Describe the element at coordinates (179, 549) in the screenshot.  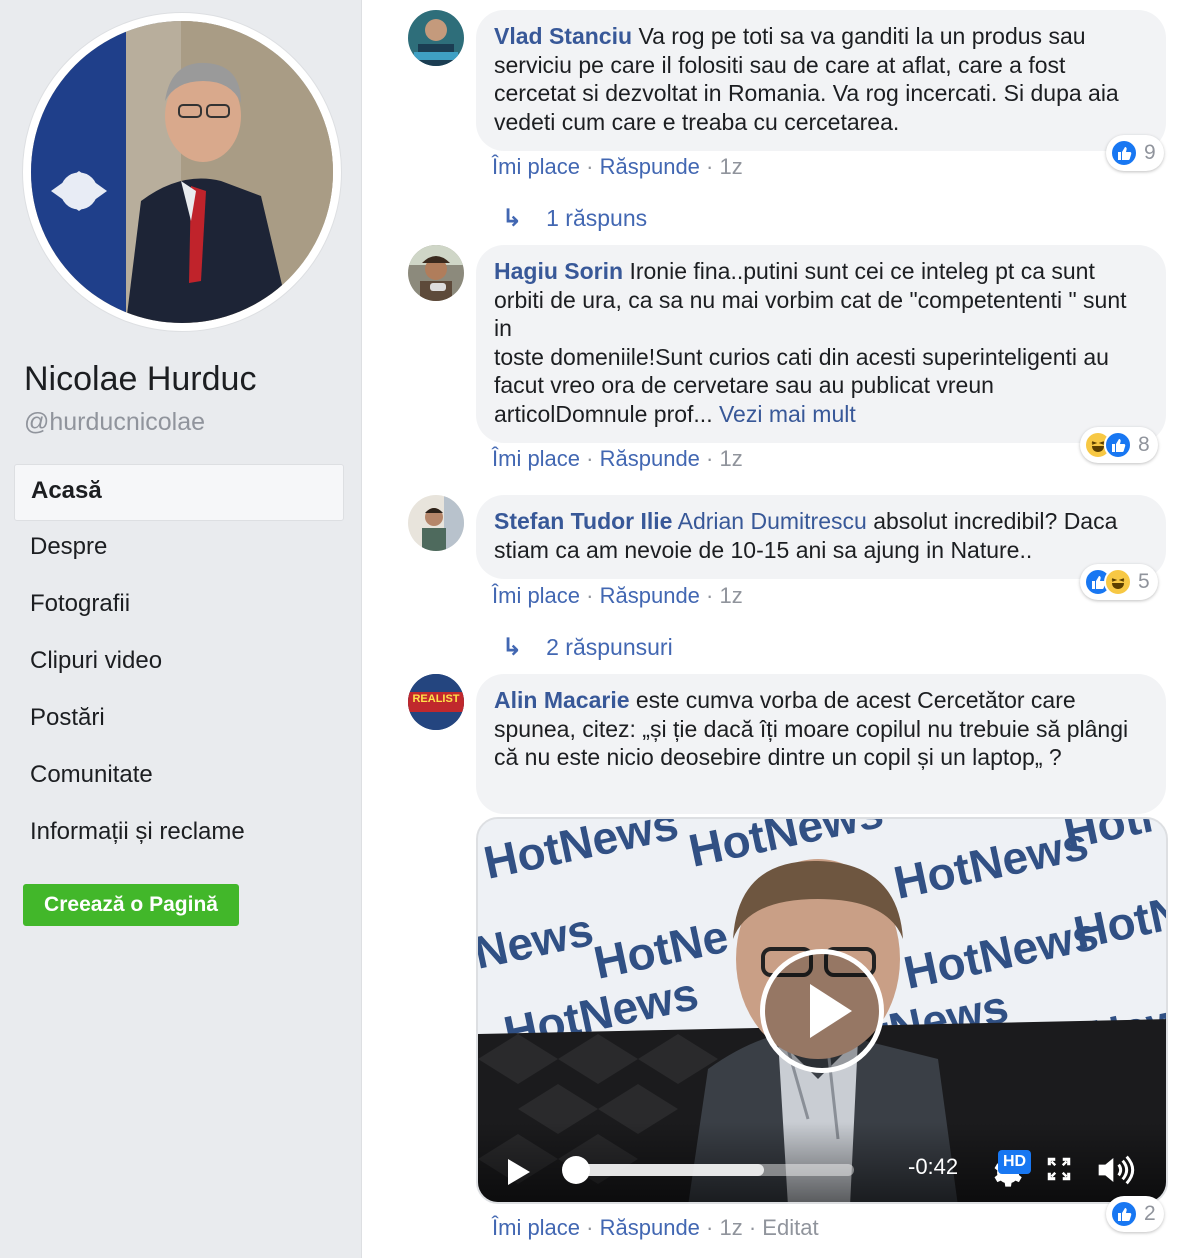
I see `nav-item-about: Despre` at that location.